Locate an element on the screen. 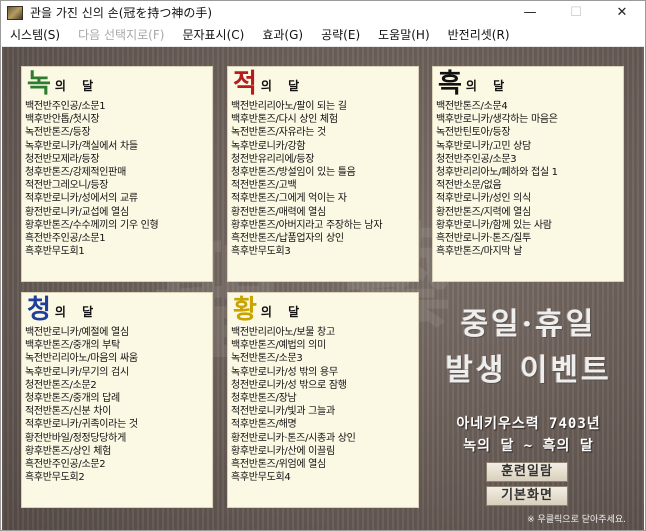  event-line: 녹전반톤즈/자유라는 것 is located at coordinates (278, 133).